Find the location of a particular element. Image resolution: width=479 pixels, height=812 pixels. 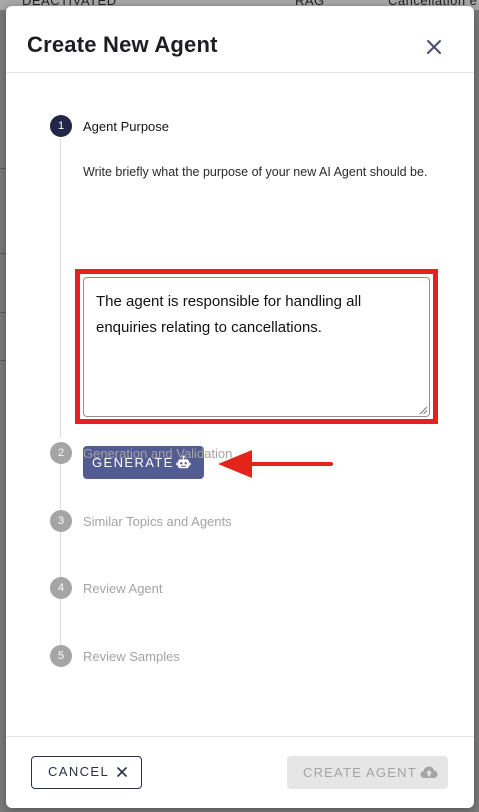

dialog-header: Create New Agent is located at coordinates (240, 39).